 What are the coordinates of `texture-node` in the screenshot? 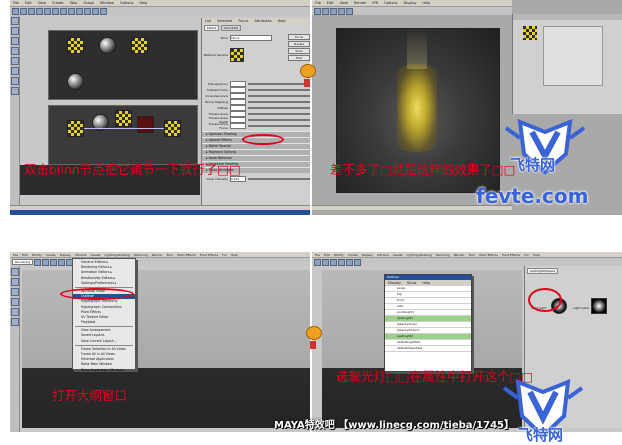 It's located at (75, 128).